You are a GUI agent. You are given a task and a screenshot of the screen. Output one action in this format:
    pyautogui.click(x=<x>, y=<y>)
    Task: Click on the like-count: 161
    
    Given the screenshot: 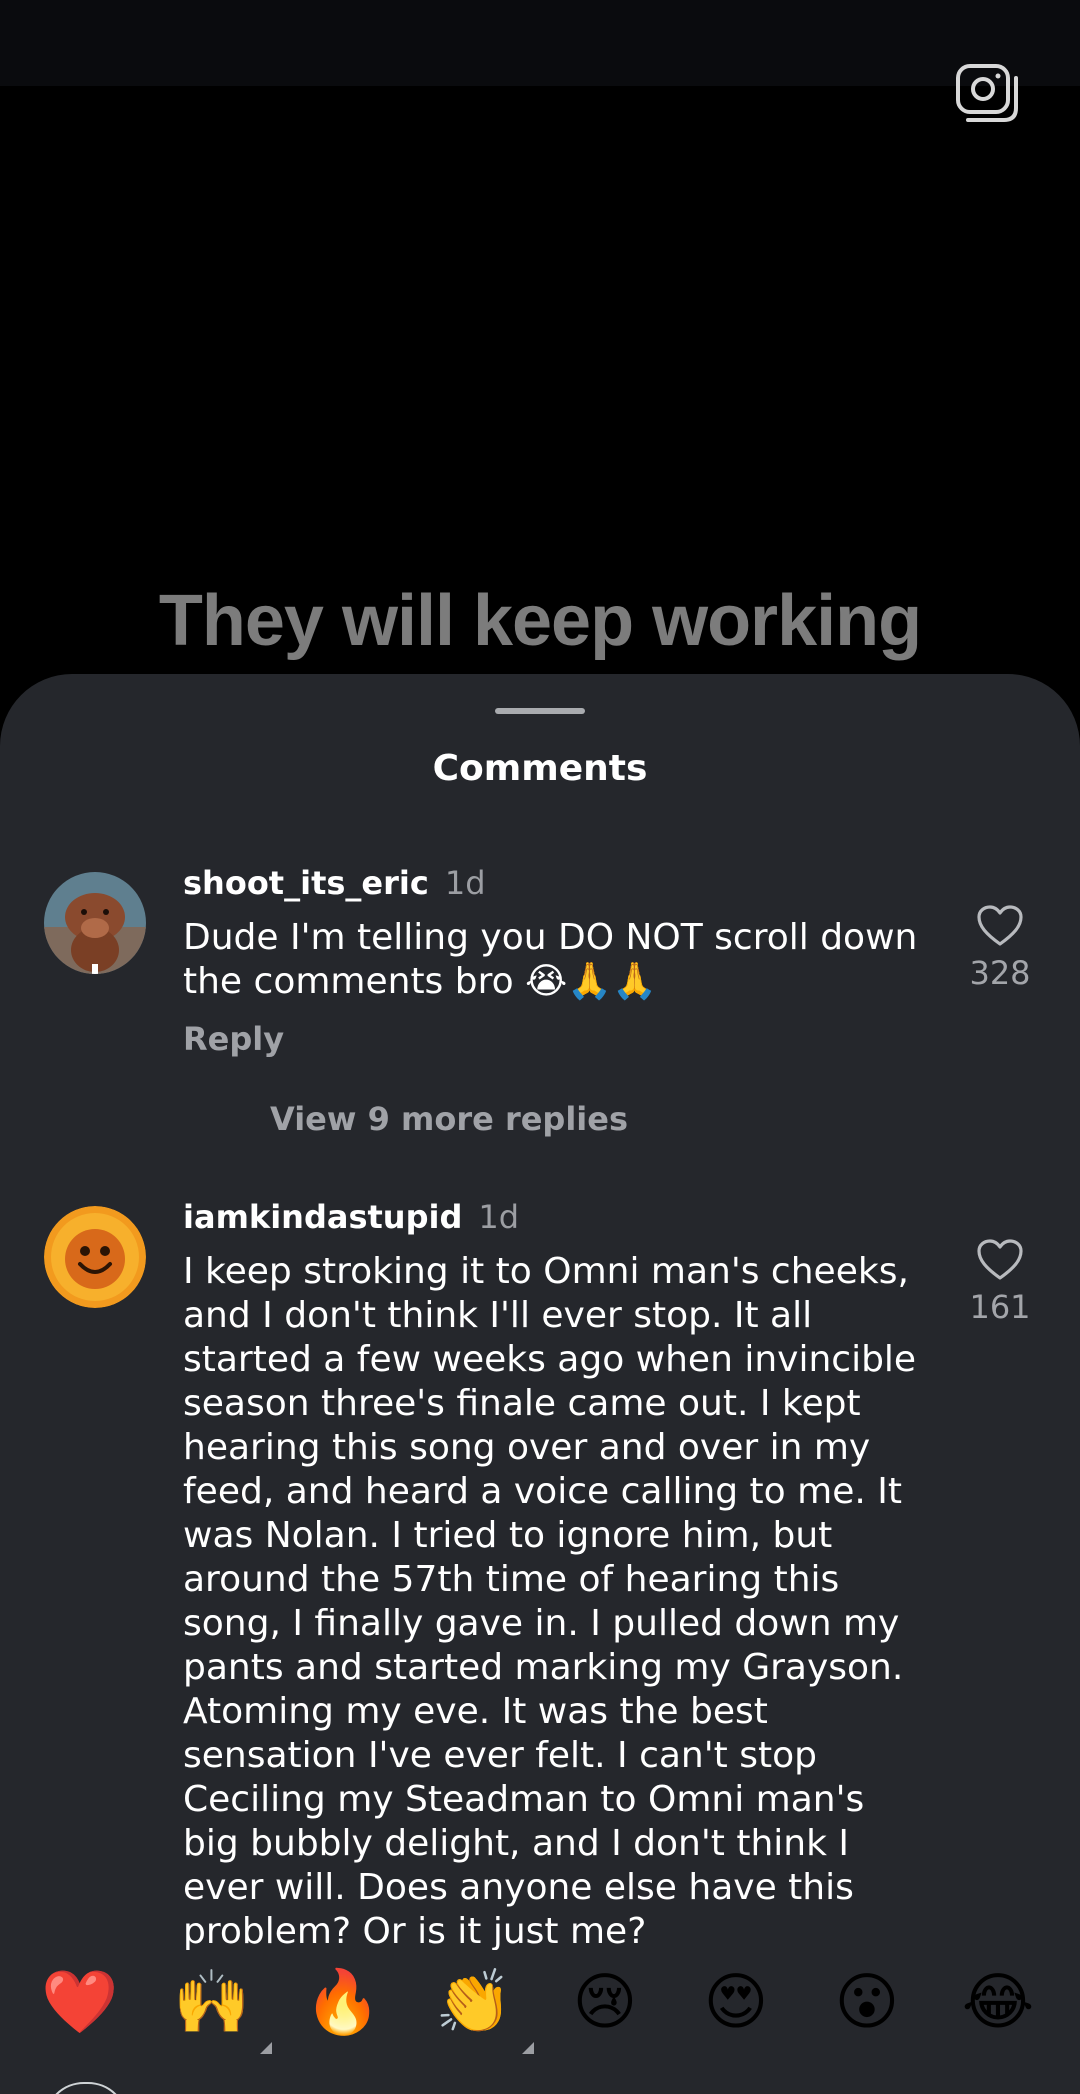 What is the action you would take?
    pyautogui.click(x=1000, y=1307)
    